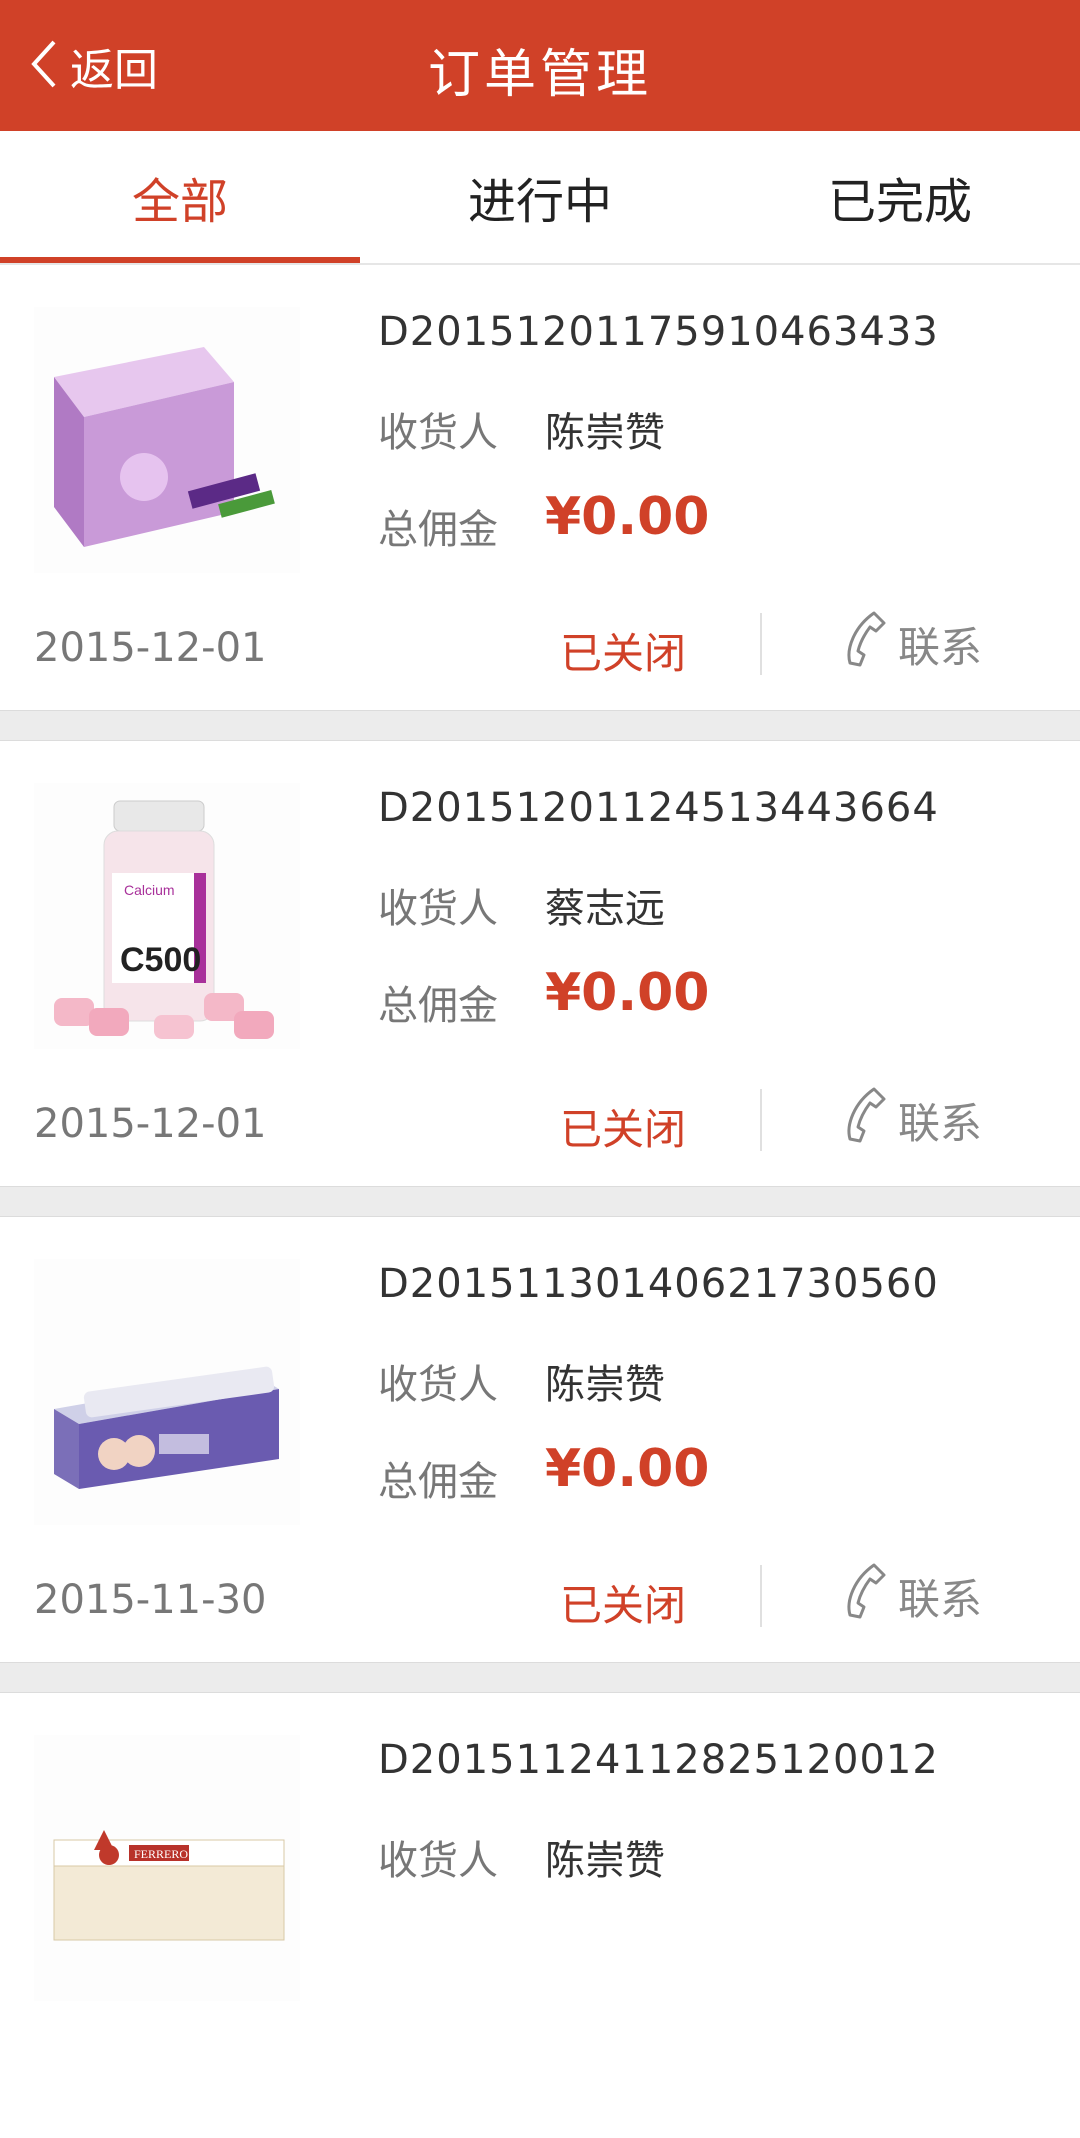 The image size is (1080, 2138). Describe the element at coordinates (605, 909) in the screenshot. I see `receiver-name: 蔡志远` at that location.